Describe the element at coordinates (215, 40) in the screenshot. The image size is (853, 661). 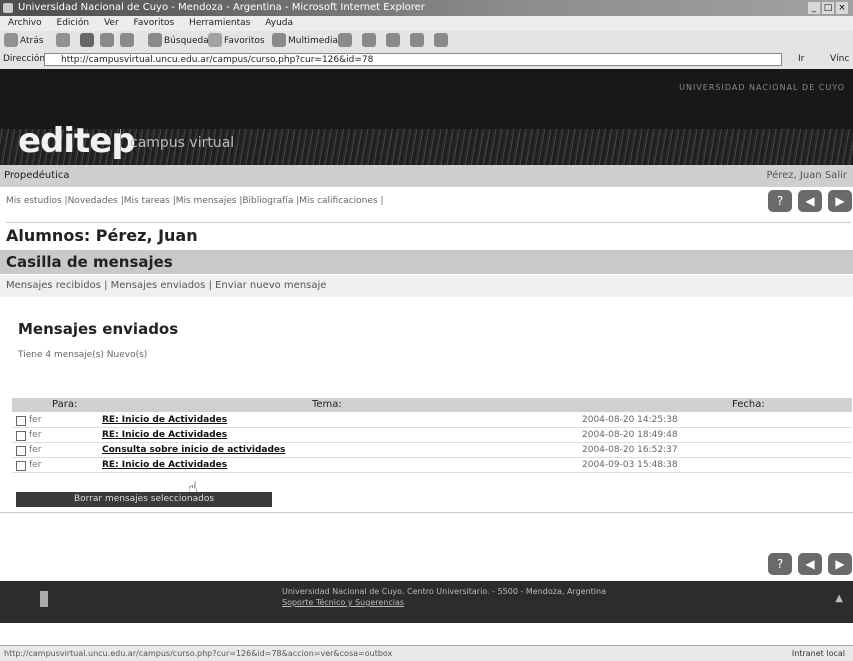
I see `favorites-icon` at that location.